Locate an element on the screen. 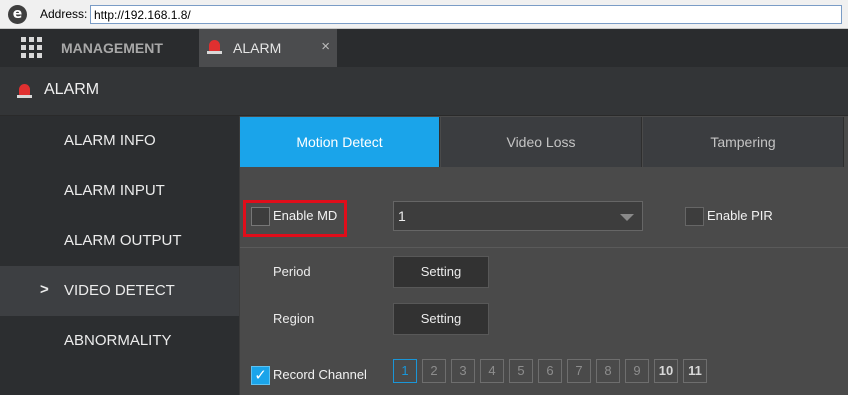 Image resolution: width=848 pixels, height=395 pixels. sidebar-item-alarm-info: ALARM INFO is located at coordinates (119, 141).